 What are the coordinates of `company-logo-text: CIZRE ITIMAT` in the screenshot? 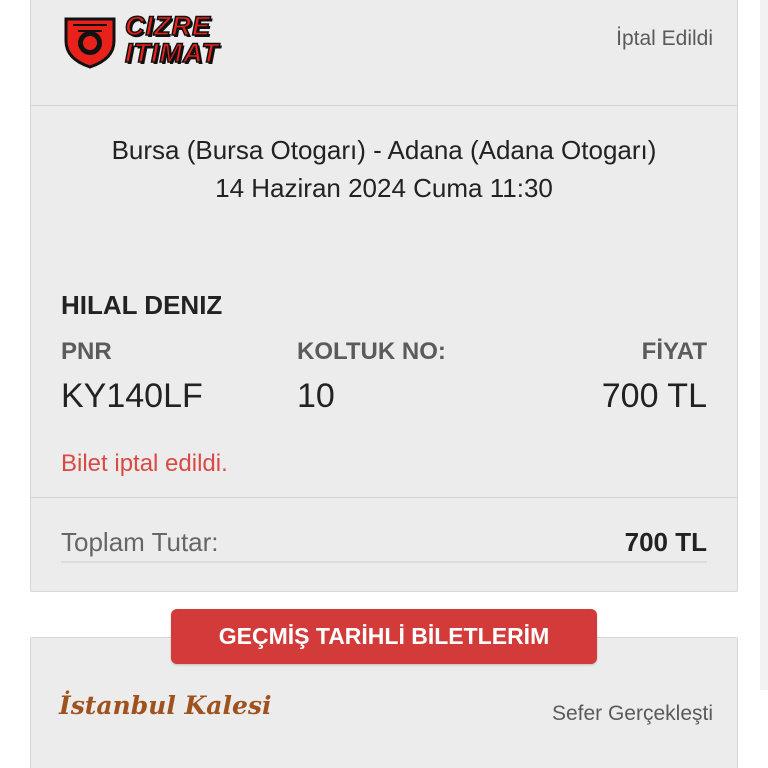 It's located at (171, 39).